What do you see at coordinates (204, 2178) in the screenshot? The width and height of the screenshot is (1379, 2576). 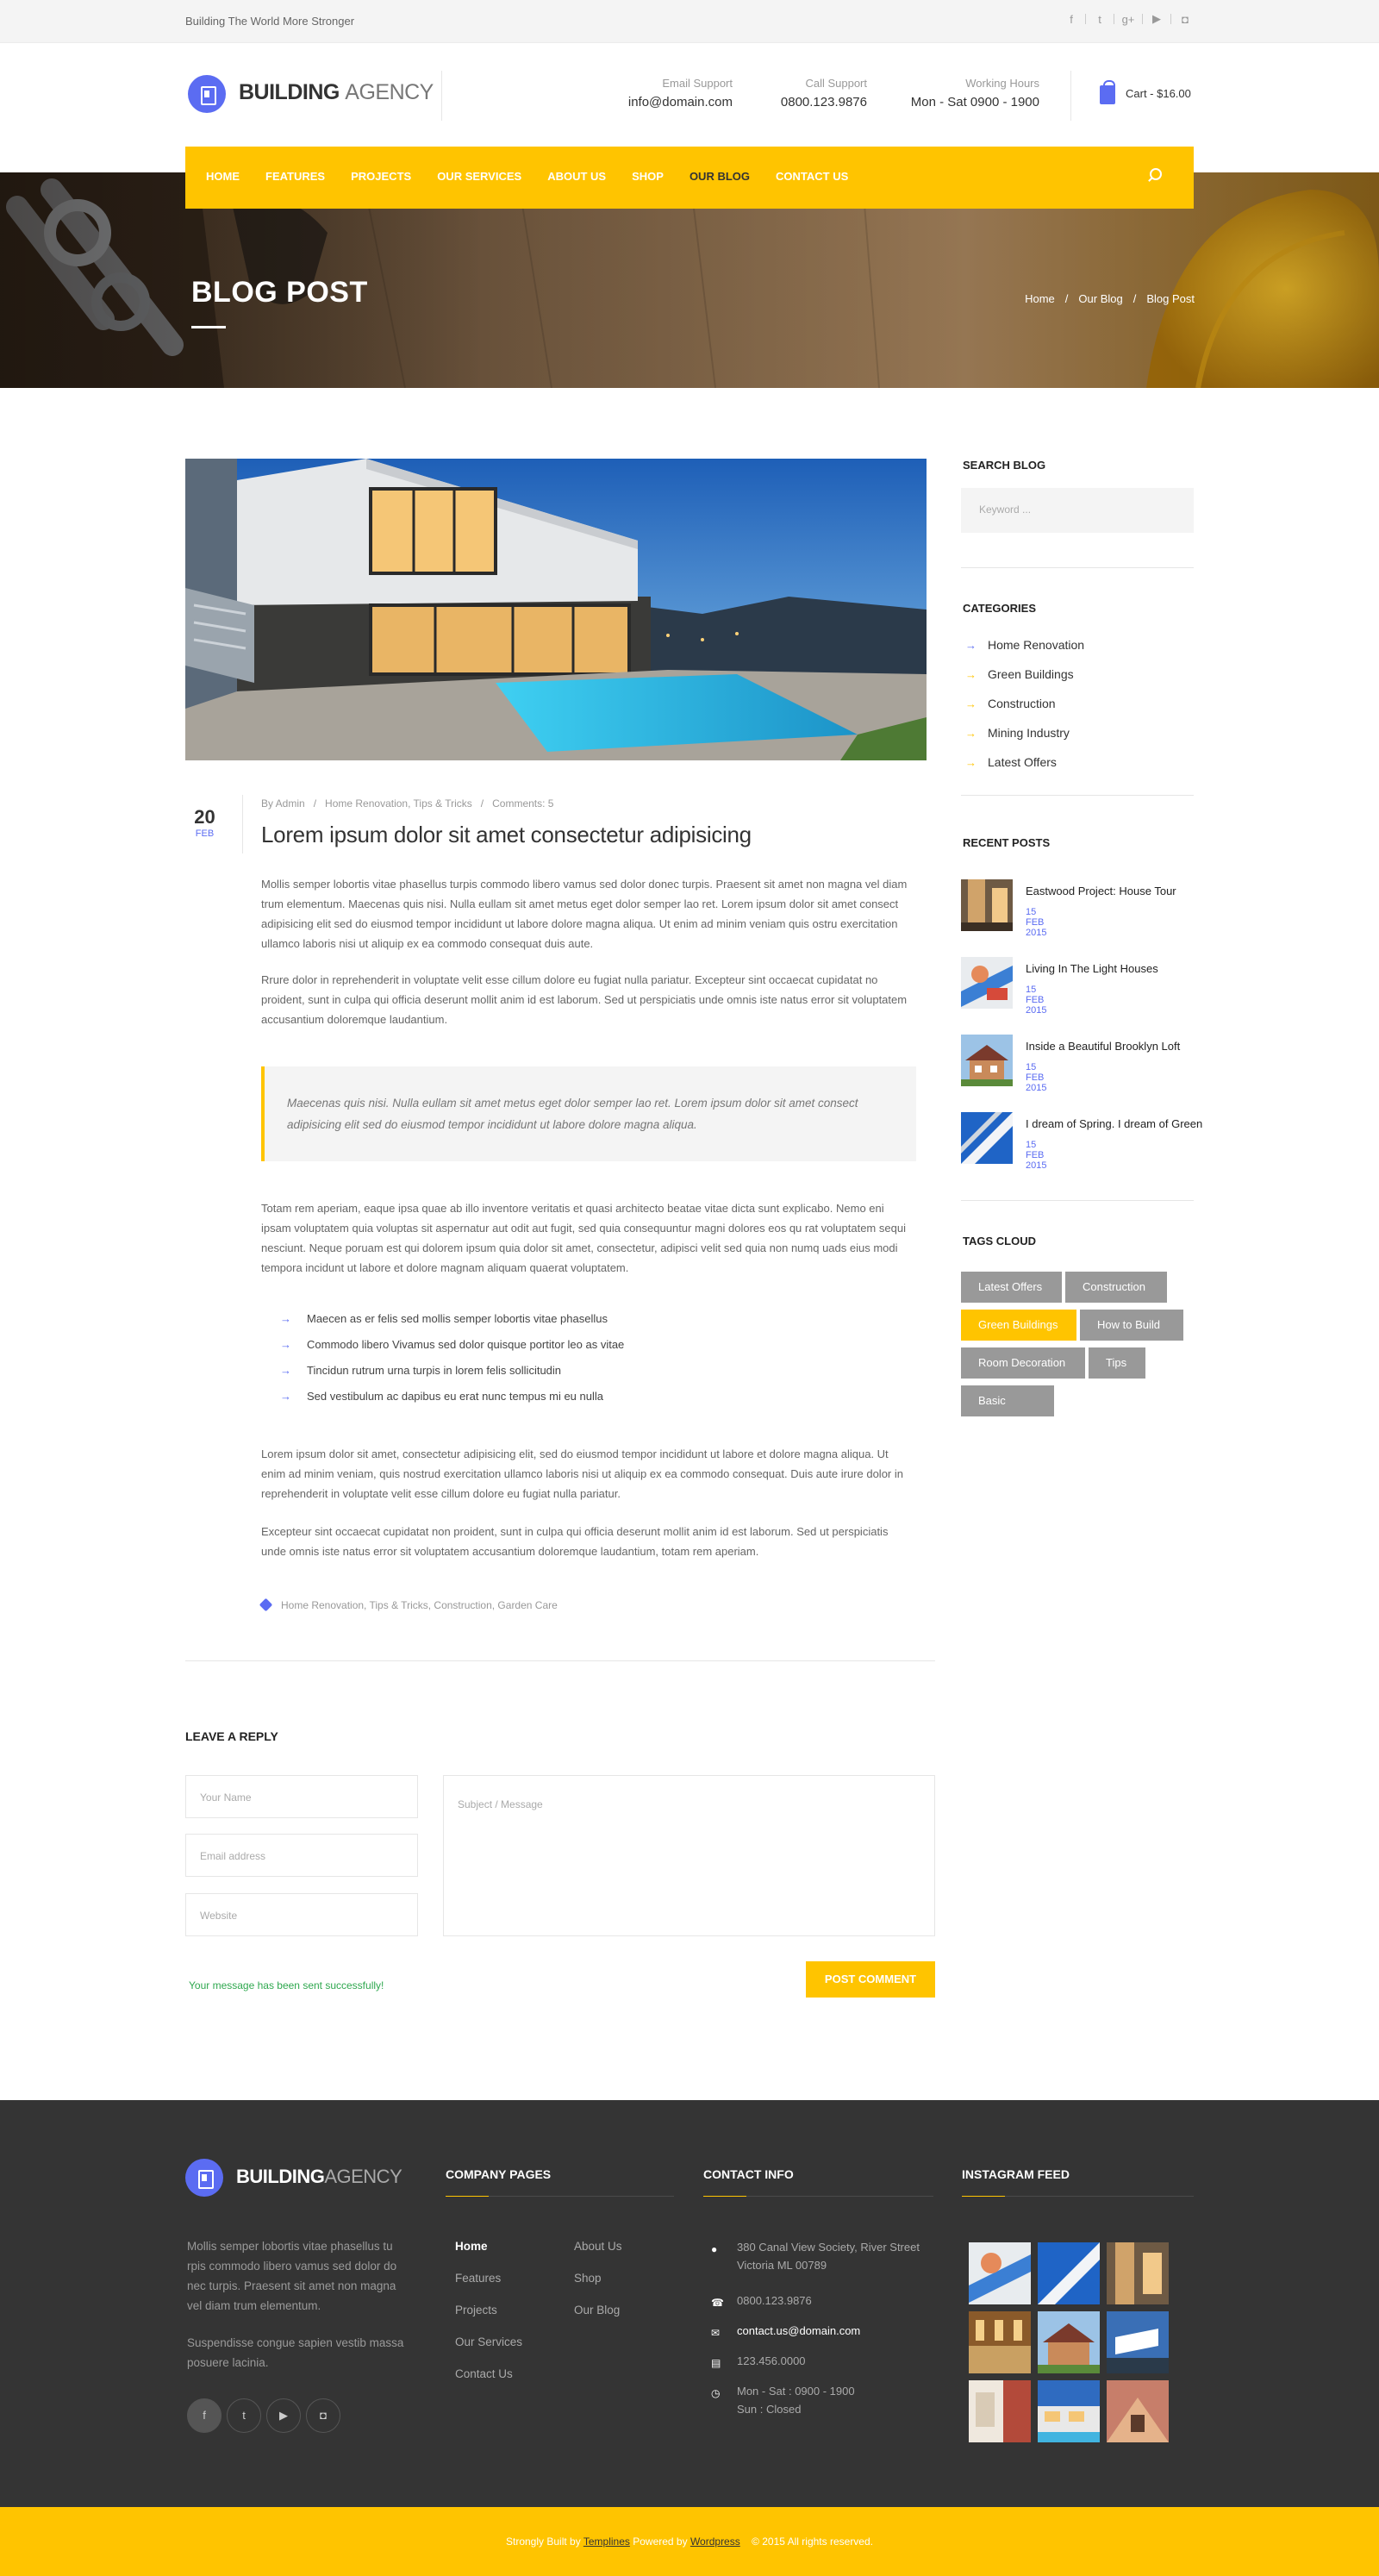 I see `footer-logo-icon` at bounding box center [204, 2178].